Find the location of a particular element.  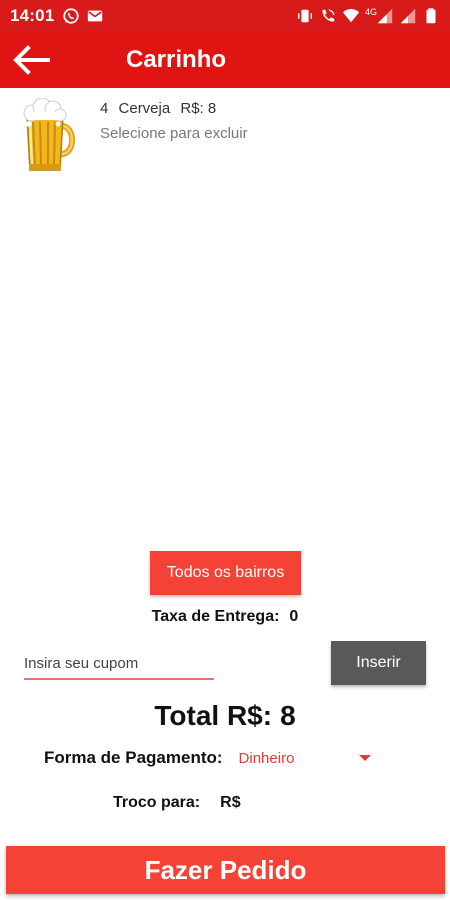

total-row: Total R$: 8 is located at coordinates (225, 716).